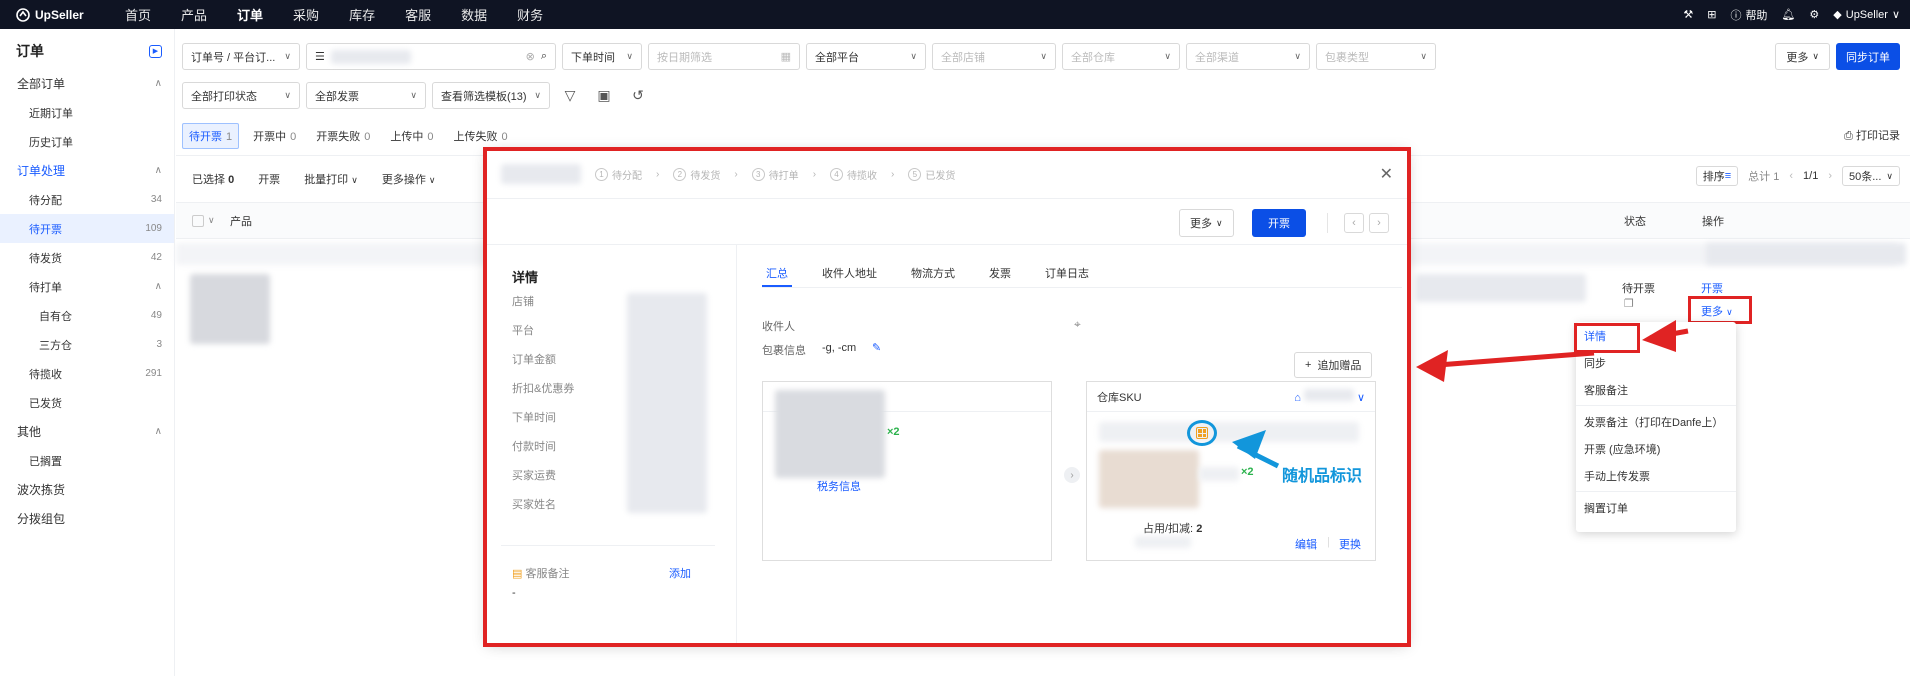 This screenshot has height=676, width=1910. I want to click on print-state-select: 全部打印状态 ∨, so click(241, 95).